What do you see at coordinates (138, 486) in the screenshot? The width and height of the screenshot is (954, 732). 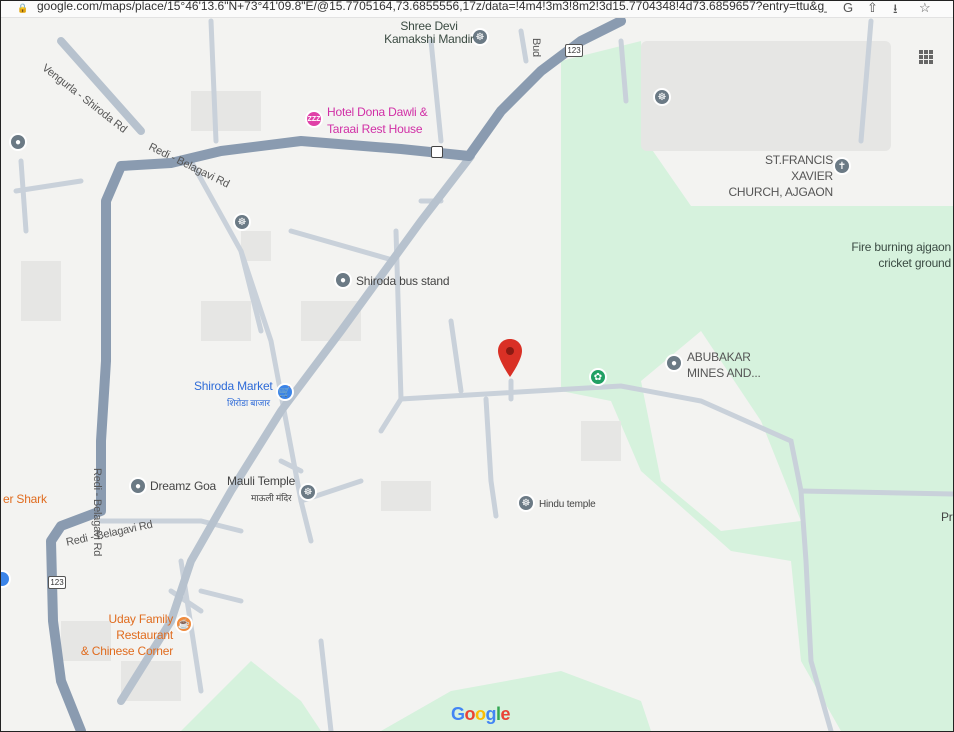 I see `dreamz-goa-icon: ●` at bounding box center [138, 486].